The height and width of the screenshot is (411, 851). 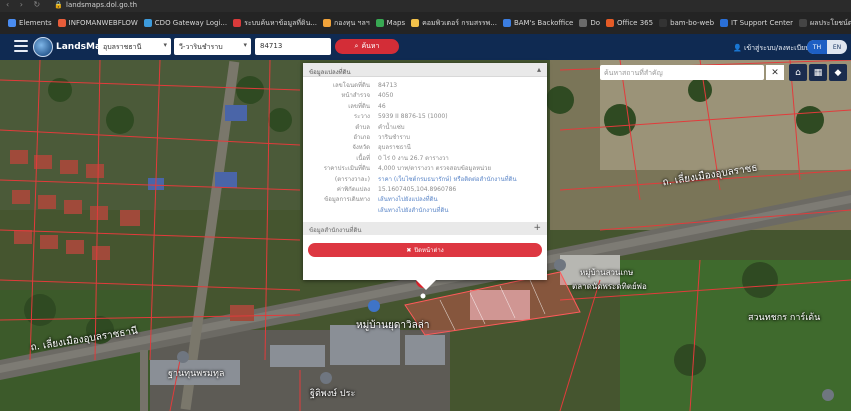 I want to click on parcel-detail-row: ระวาง 5939 II 8876-15 (1000), so click(x=425, y=117).